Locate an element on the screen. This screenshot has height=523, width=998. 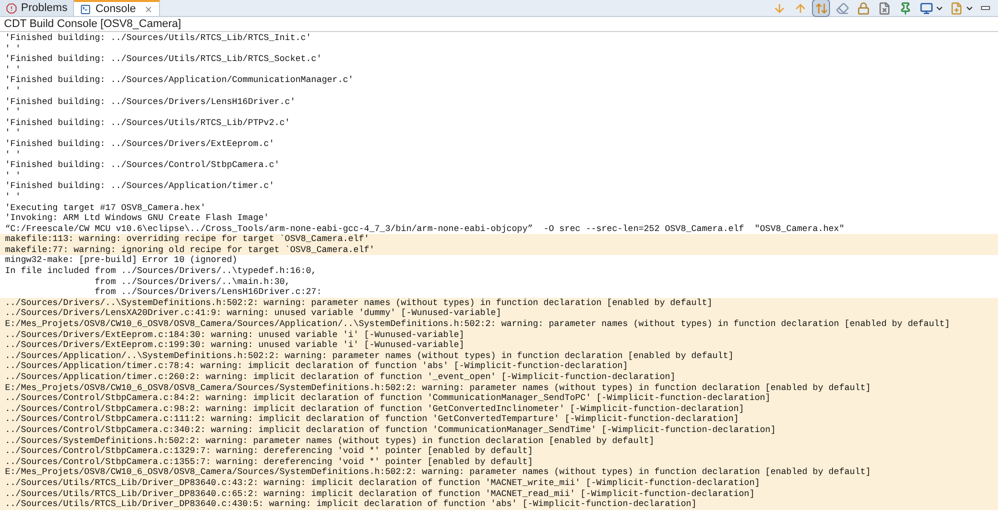
eraser-icon is located at coordinates (842, 8).